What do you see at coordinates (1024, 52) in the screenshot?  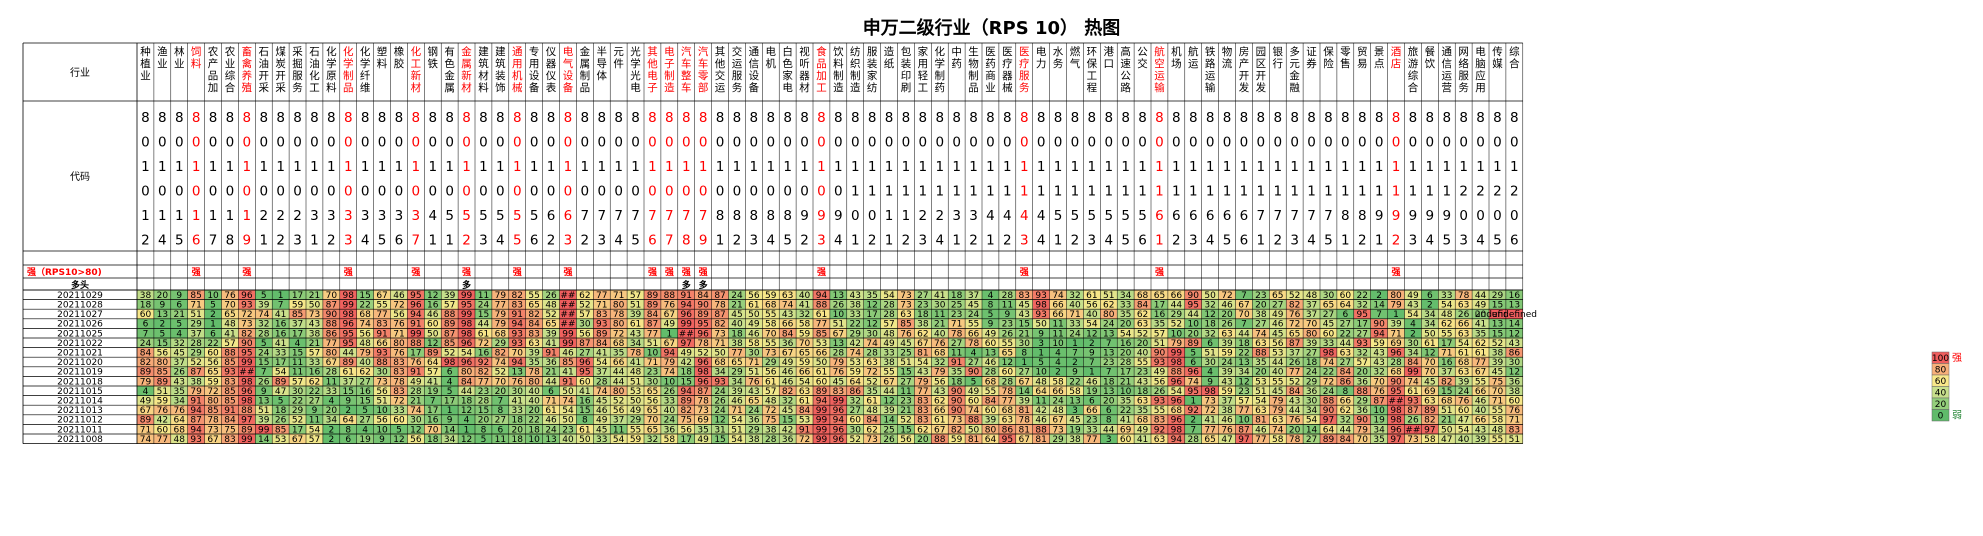 I see `industry-name-char: 医` at bounding box center [1024, 52].